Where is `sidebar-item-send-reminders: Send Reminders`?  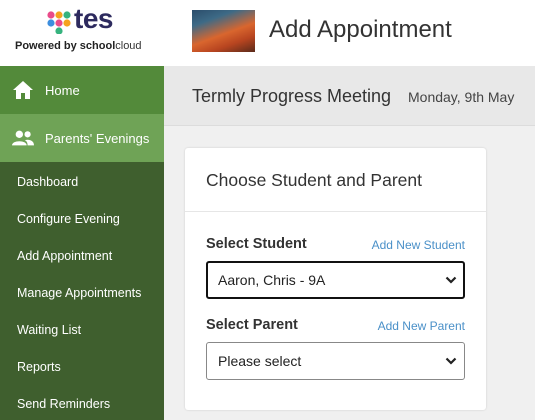
sidebar-item-send-reminders: Send Reminders is located at coordinates (63, 404).